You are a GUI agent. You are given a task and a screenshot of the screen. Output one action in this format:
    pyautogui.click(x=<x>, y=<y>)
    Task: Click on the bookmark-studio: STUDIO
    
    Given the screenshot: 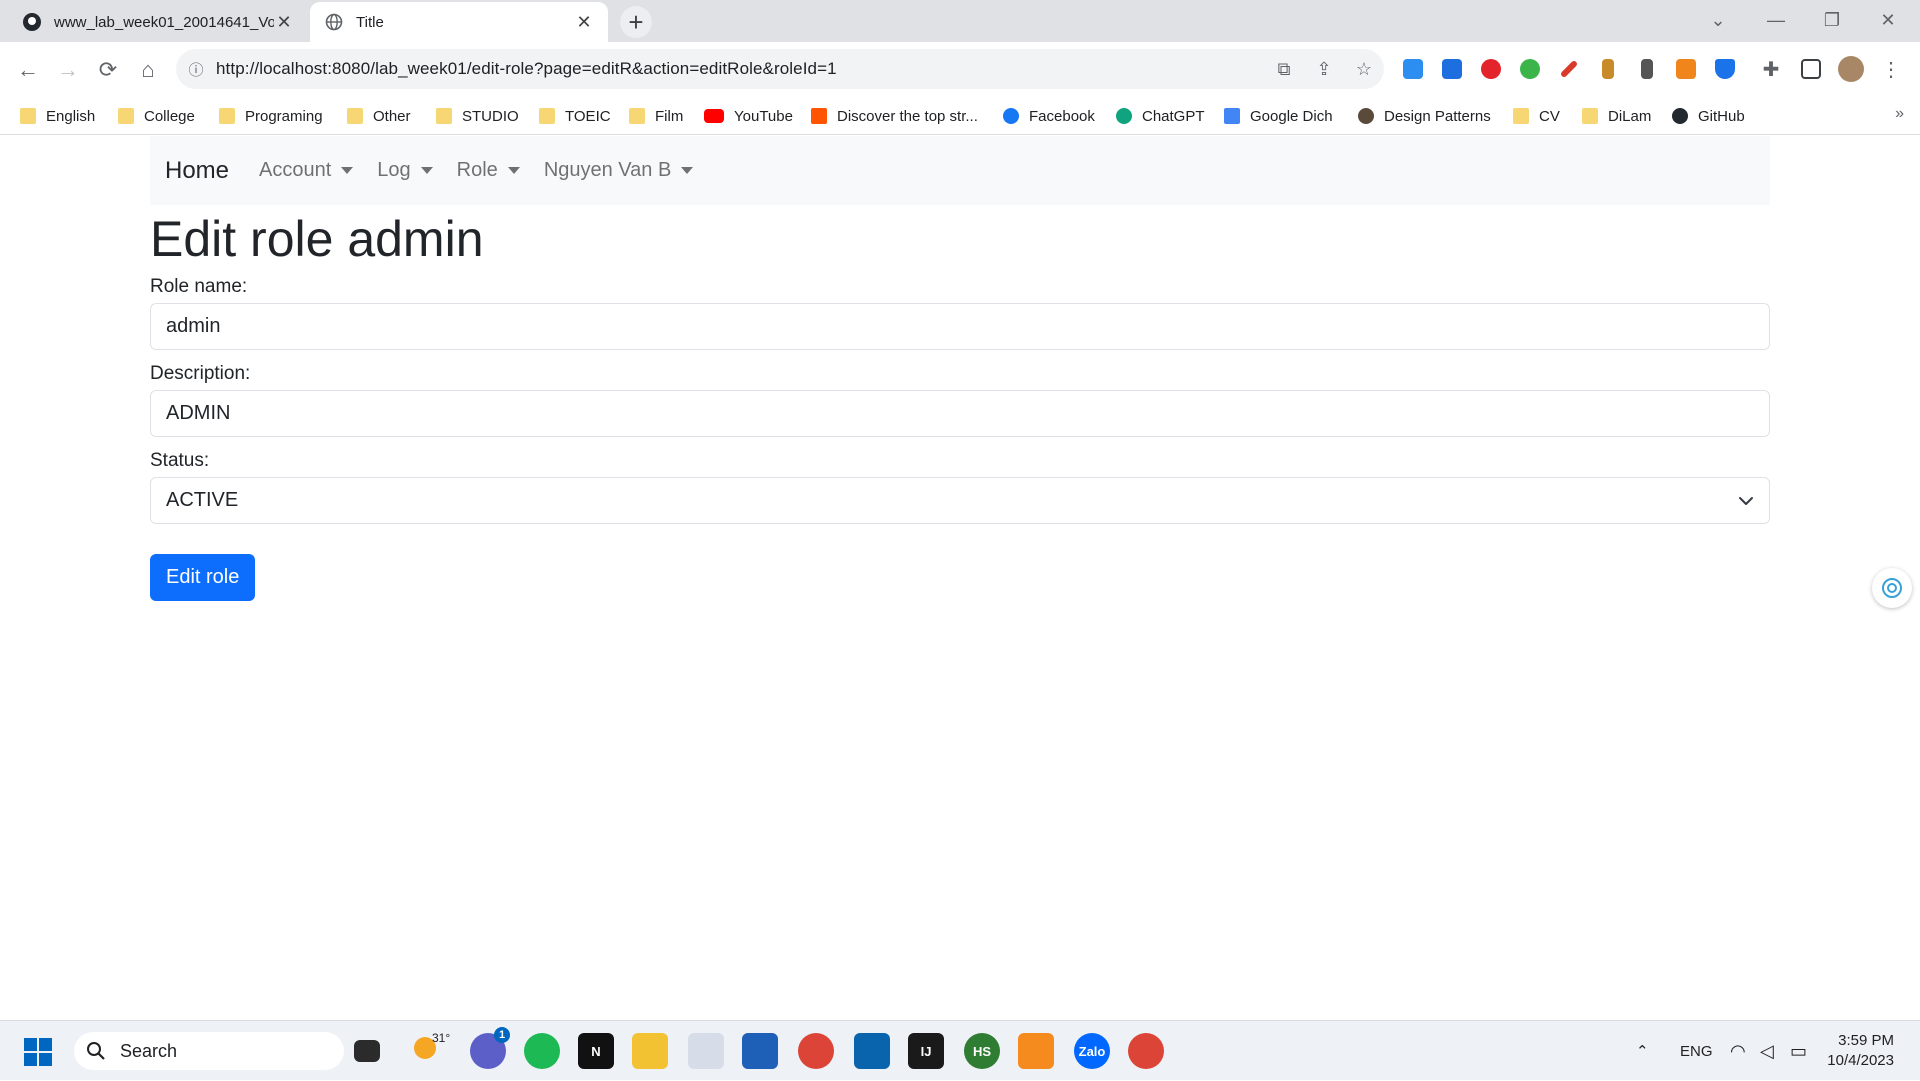 What is the action you would take?
    pyautogui.click(x=477, y=116)
    